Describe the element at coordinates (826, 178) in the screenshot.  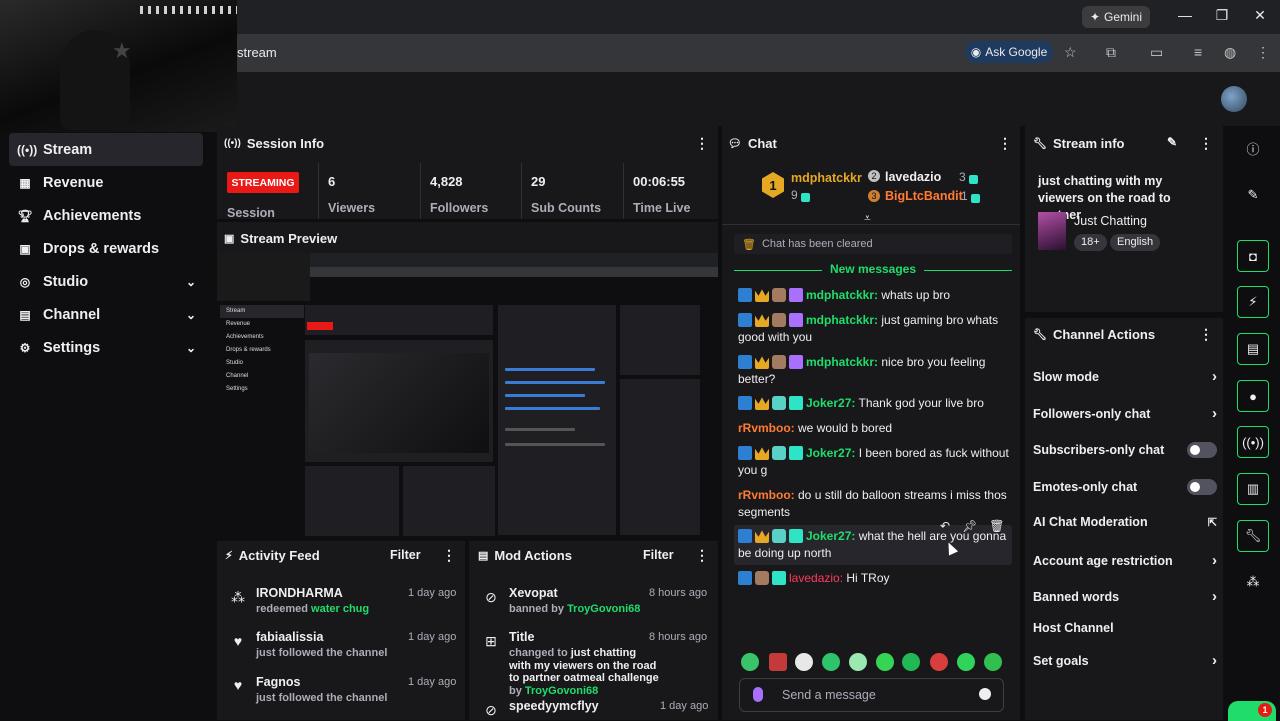
I see `leader-1-name: mdphatckkr` at that location.